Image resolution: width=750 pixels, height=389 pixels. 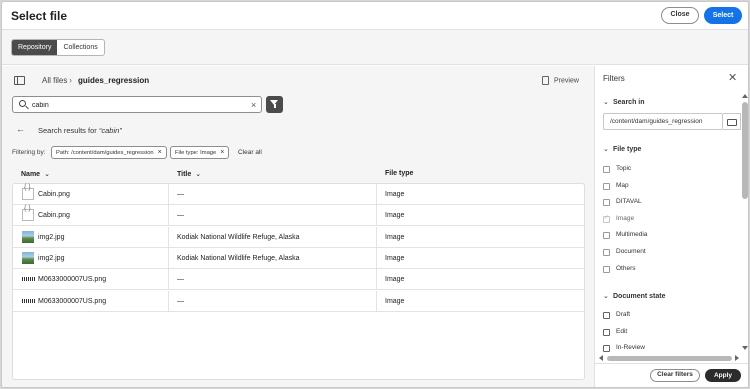 I want to click on search-in-path-field: /content/dam/guides_regression, so click(x=663, y=121).